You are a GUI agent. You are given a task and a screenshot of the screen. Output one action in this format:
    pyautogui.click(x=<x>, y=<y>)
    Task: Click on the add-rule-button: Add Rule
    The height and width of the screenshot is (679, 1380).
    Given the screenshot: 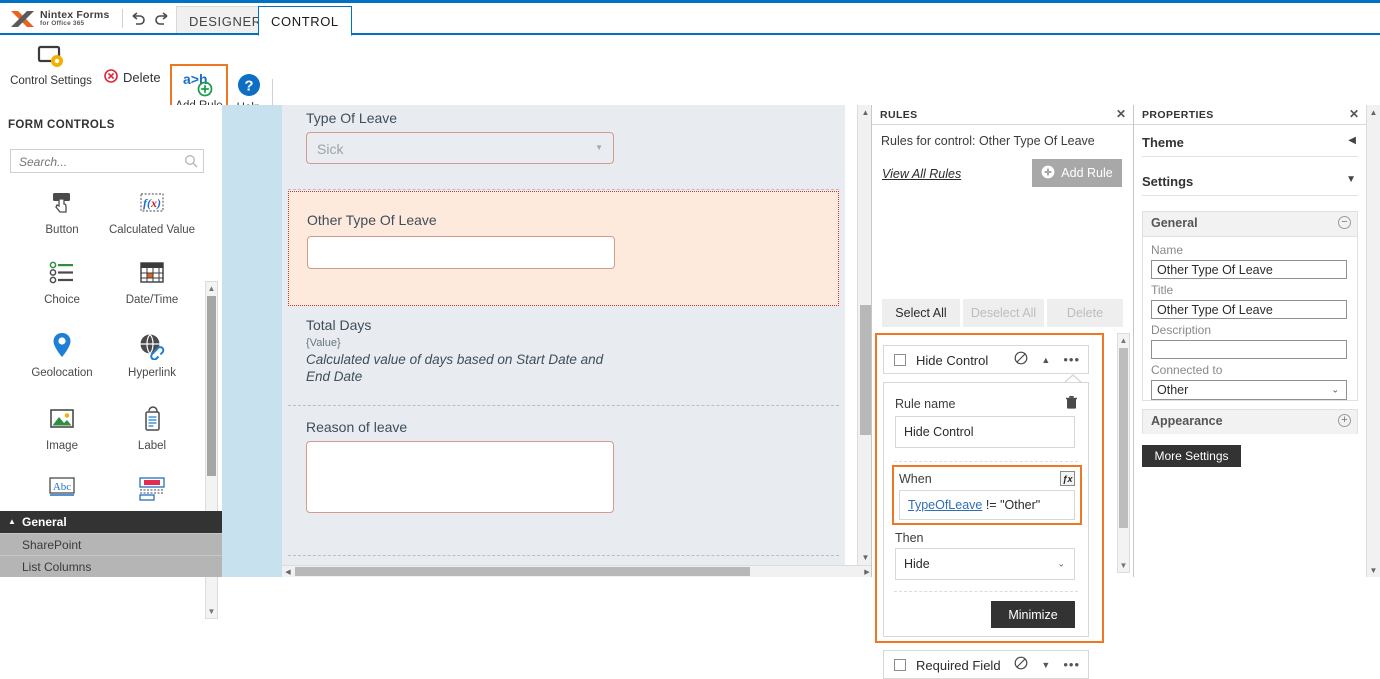 What is the action you would take?
    pyautogui.click(x=1077, y=173)
    